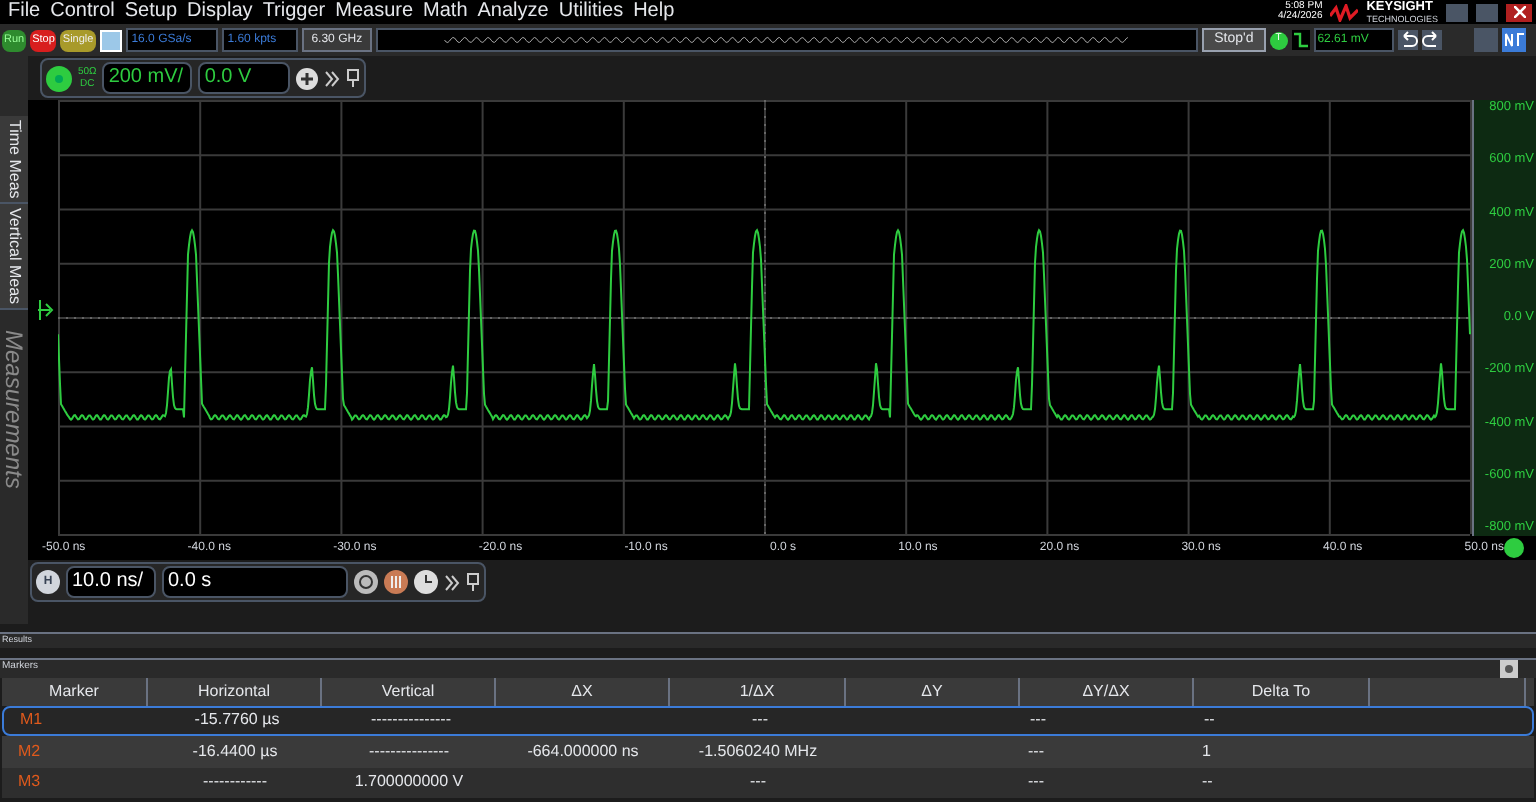 The width and height of the screenshot is (1536, 802). I want to click on menu-item: Analyze, so click(513, 12).